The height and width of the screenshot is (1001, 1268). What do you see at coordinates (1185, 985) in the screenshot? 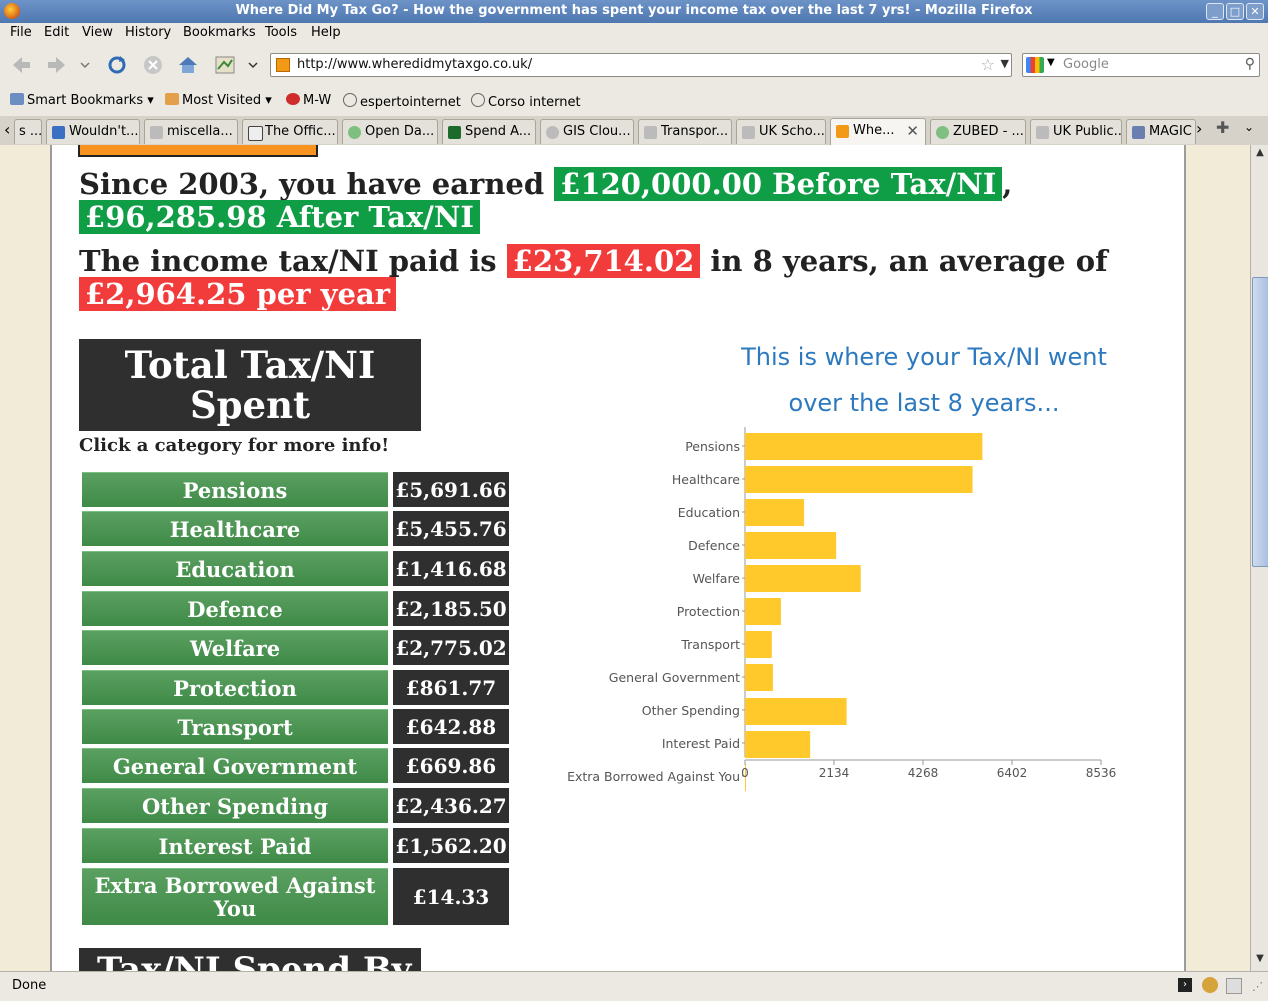
I see `console-icon: ›` at bounding box center [1185, 985].